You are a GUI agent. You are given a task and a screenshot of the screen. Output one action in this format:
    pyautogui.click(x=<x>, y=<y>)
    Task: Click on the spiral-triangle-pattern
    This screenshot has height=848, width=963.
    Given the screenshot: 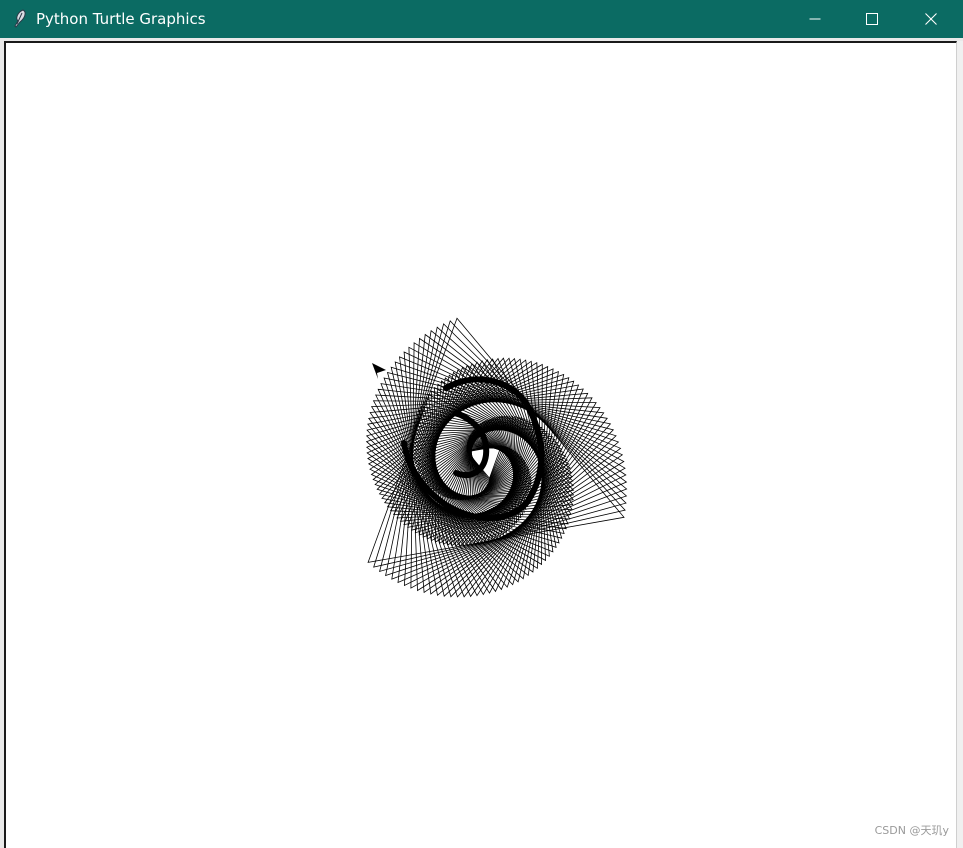 What is the action you would take?
    pyautogui.click(x=496, y=457)
    